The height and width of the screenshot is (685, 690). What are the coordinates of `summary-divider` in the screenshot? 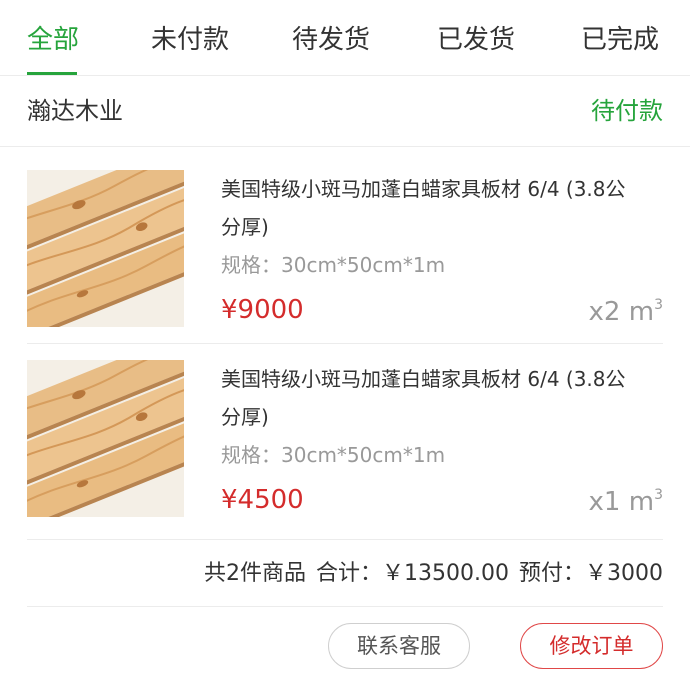 It's located at (345, 539).